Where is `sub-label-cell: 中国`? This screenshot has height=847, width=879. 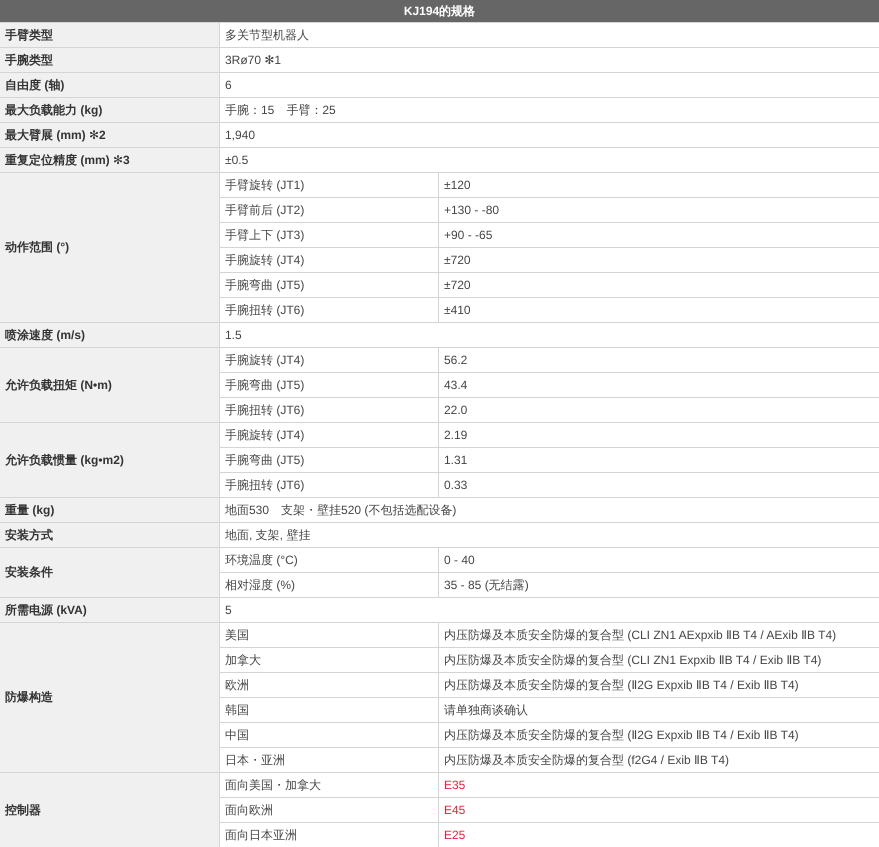
sub-label-cell: 中国 is located at coordinates (329, 735).